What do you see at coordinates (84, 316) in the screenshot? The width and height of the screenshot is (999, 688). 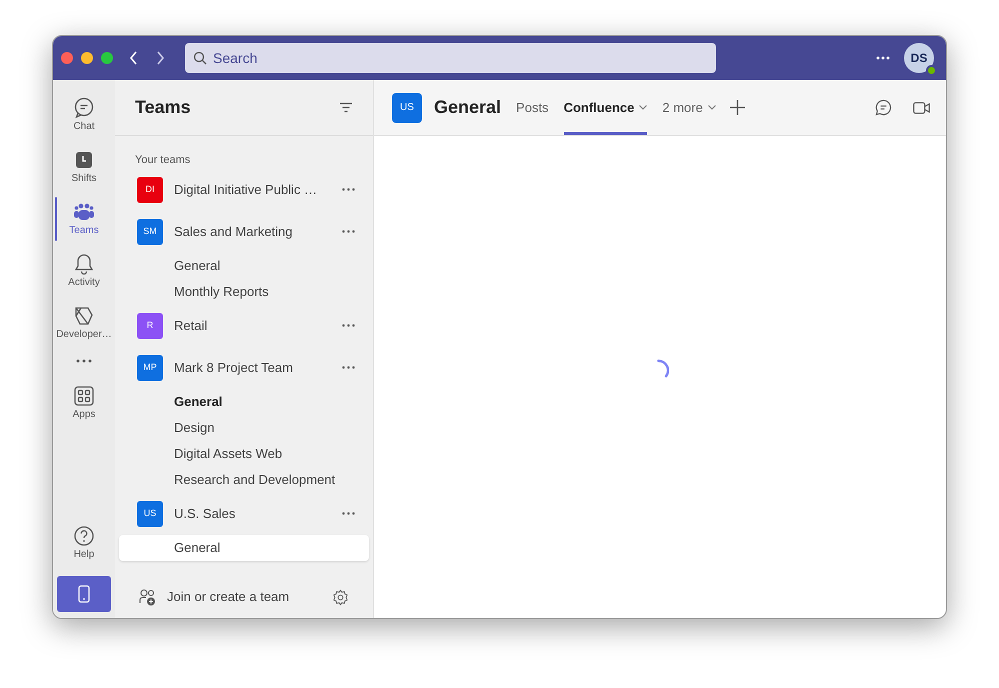 I see `developer-portal-icon` at bounding box center [84, 316].